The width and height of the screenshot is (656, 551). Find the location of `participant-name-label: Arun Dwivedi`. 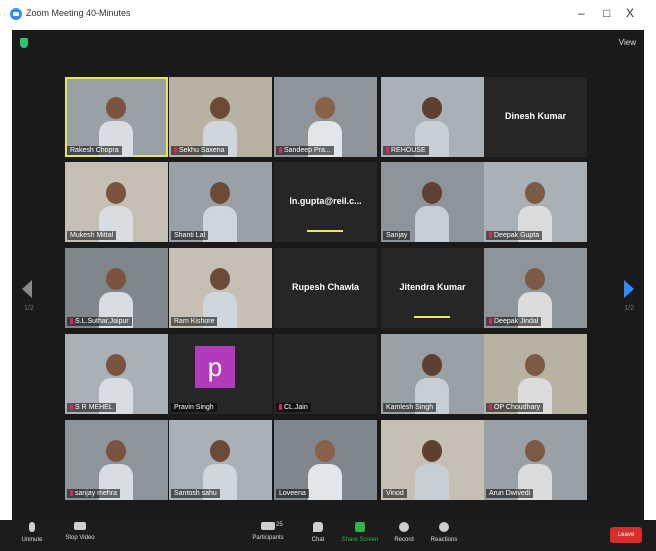

participant-name-label: Arun Dwivedi is located at coordinates (510, 493).